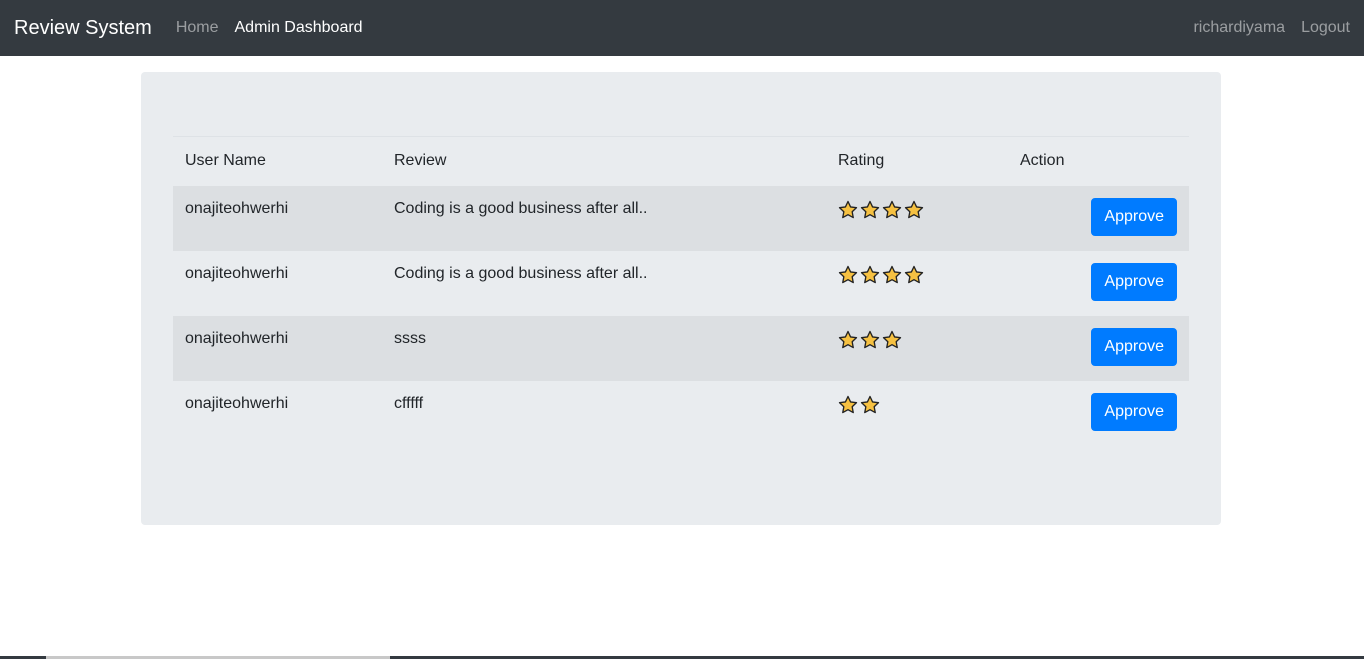 The image size is (1364, 659). What do you see at coordinates (1239, 28) in the screenshot?
I see `nav-user-link: richardiyama` at bounding box center [1239, 28].